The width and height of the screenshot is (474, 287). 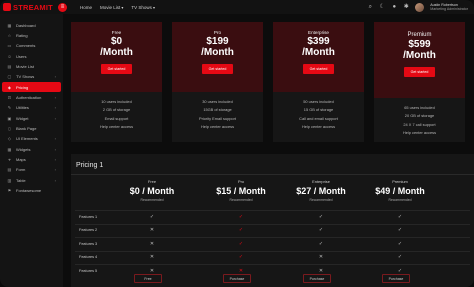 What do you see at coordinates (26, 25) in the screenshot?
I see `sidebar-item-label: Dashboard` at bounding box center [26, 25].